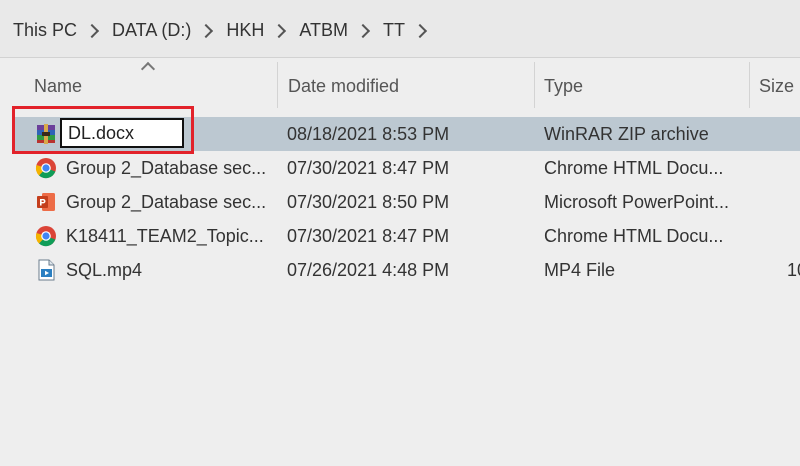 The image size is (800, 466). Describe the element at coordinates (46, 270) in the screenshot. I see `video-file-icon` at that location.